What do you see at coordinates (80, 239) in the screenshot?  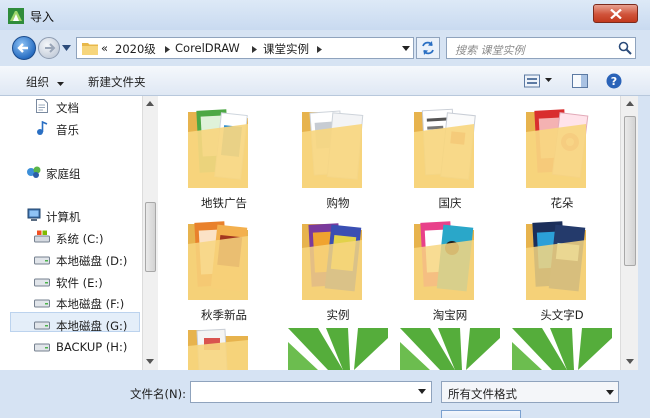 I see `sidebar-item-label: 系统 (C:)` at bounding box center [80, 239].